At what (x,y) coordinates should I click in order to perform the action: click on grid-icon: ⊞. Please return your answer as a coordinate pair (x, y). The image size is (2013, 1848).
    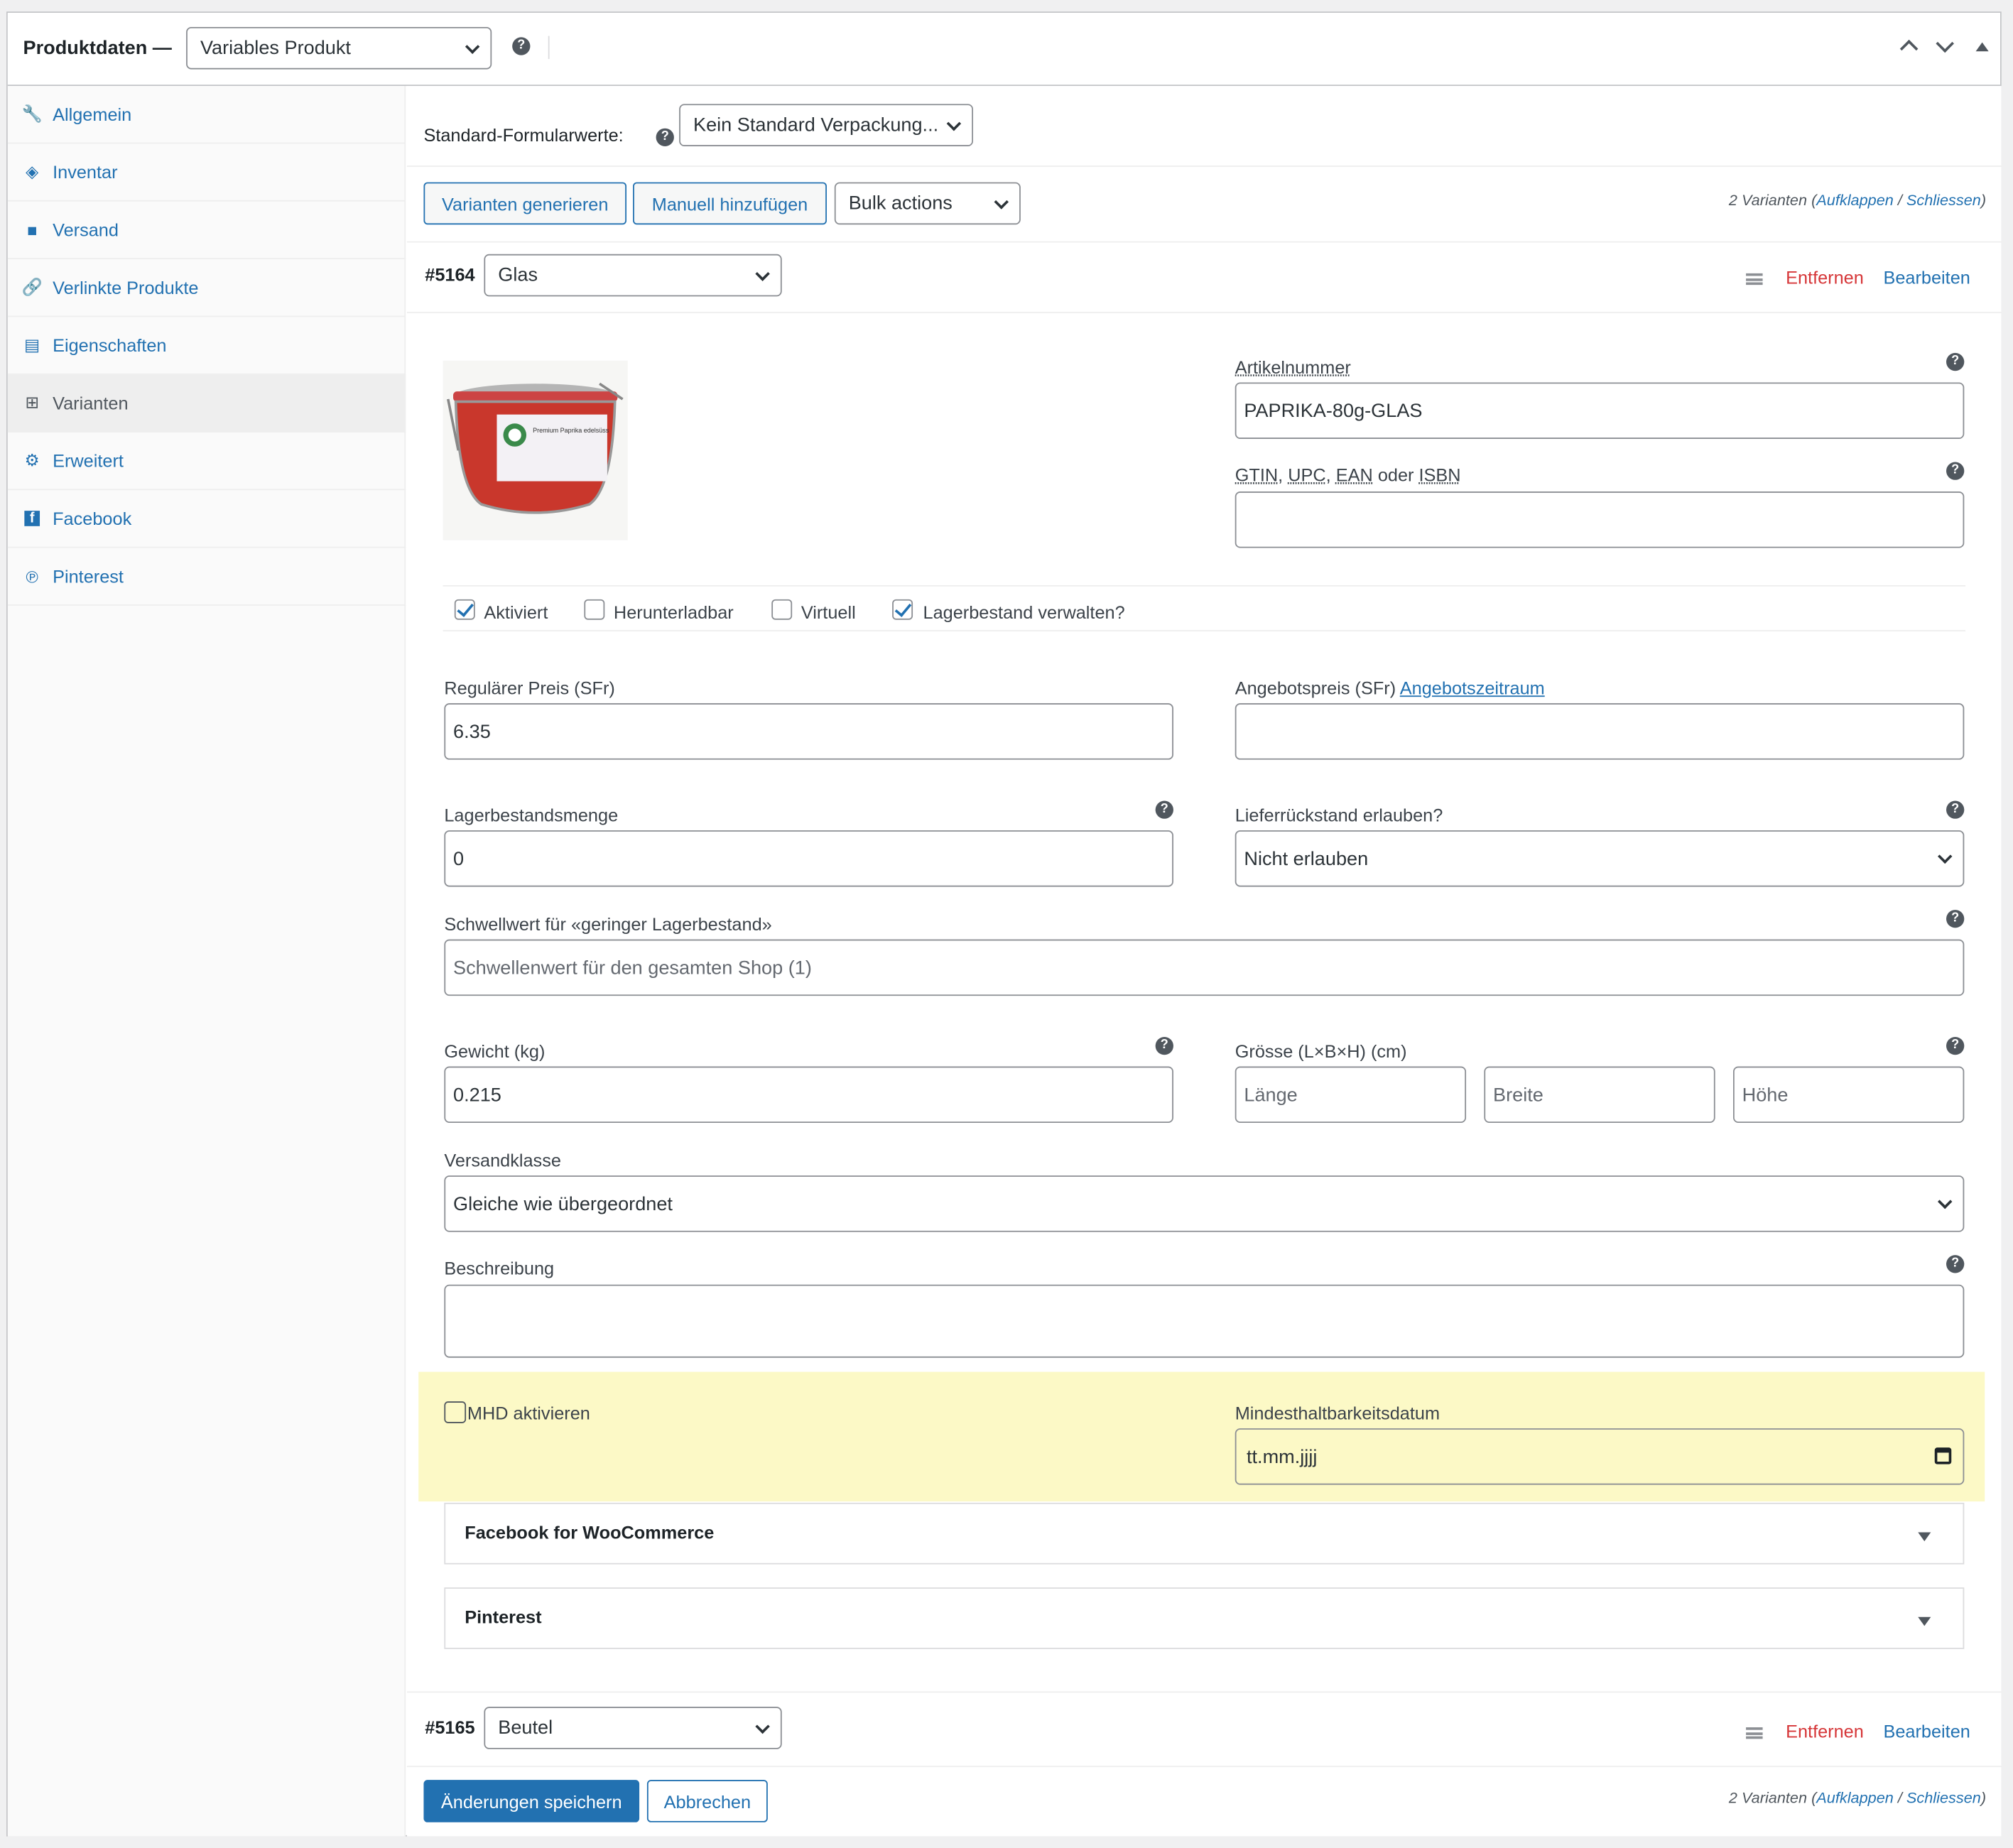
    Looking at the image, I should click on (33, 402).